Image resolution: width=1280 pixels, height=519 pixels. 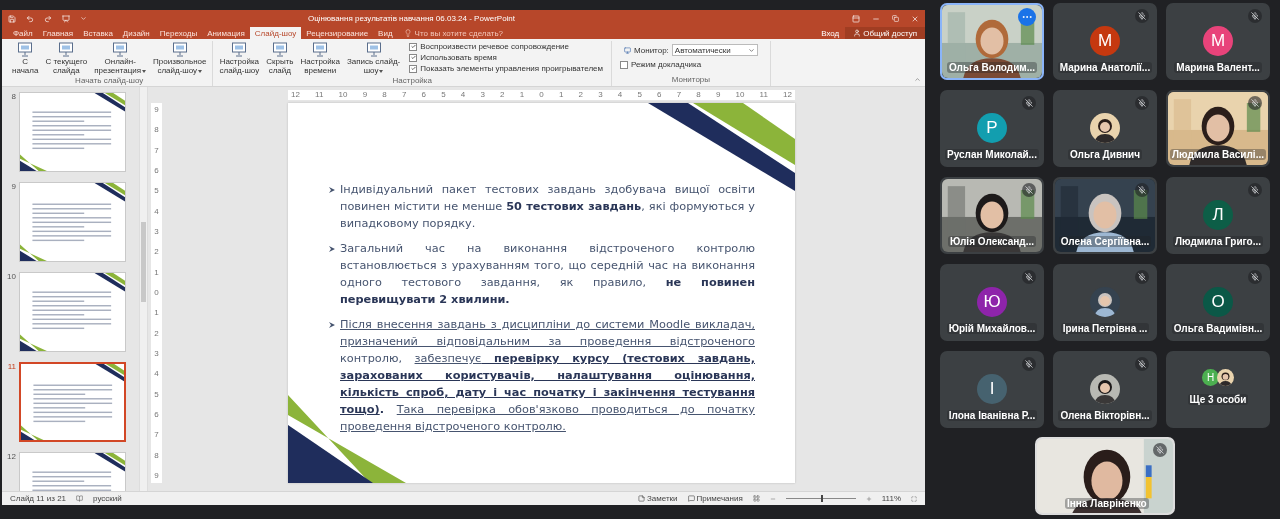 I want to click on ribbon-button: С текущего слайда, so click(x=66, y=58).